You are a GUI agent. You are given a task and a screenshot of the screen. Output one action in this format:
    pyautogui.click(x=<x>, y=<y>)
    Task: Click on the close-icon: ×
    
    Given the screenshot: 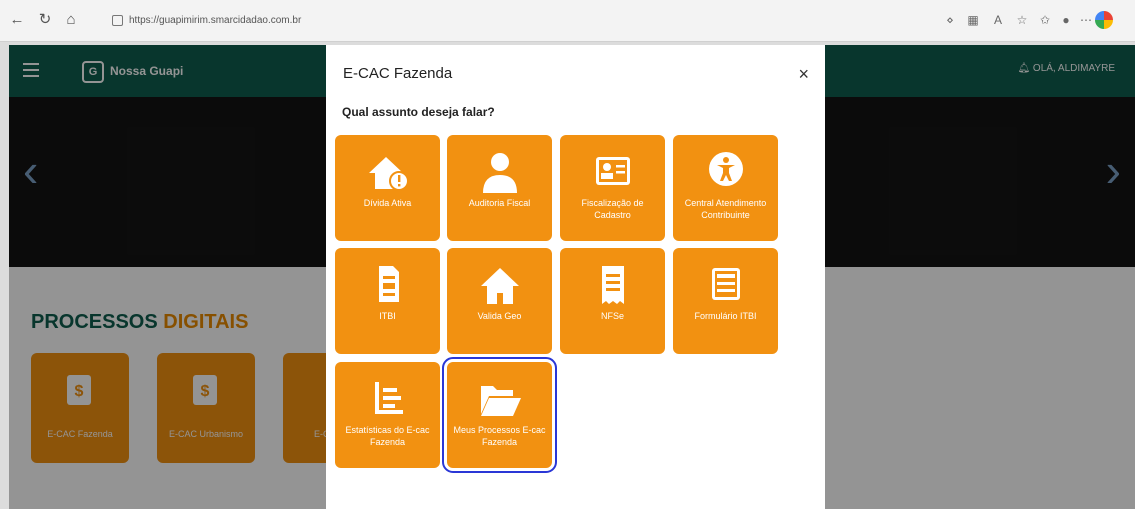 What is the action you would take?
    pyautogui.click(x=803, y=74)
    